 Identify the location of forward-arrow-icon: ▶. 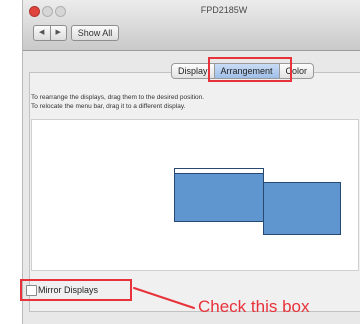
(58, 33).